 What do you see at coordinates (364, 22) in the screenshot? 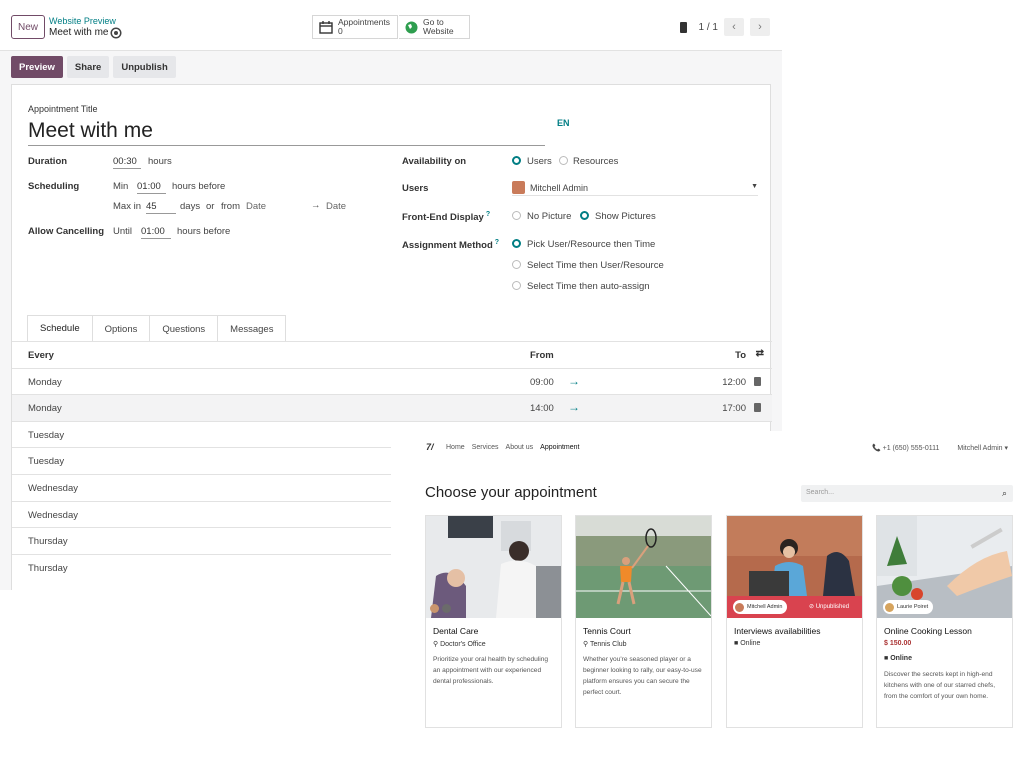
I see `appointments-label: Appointments` at bounding box center [364, 22].